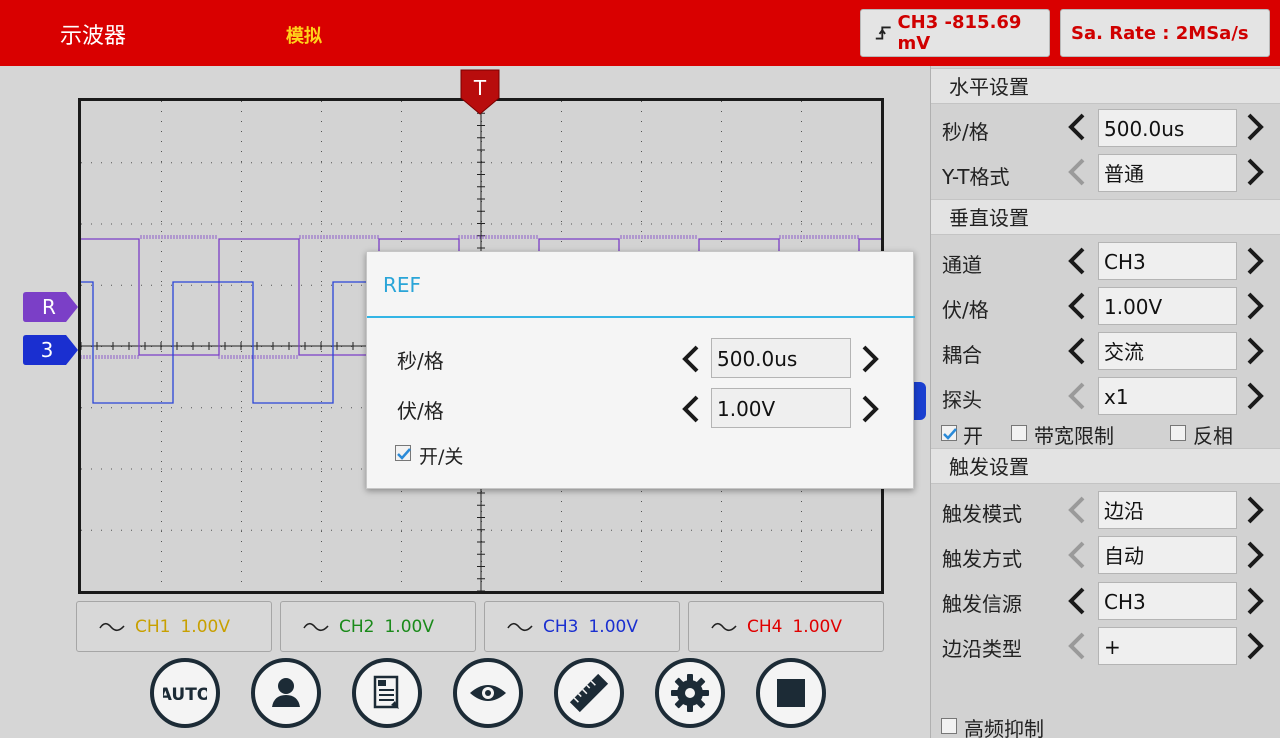 This screenshot has height=738, width=1280. I want to click on trigger-source-value: CH3, so click(1167, 601).